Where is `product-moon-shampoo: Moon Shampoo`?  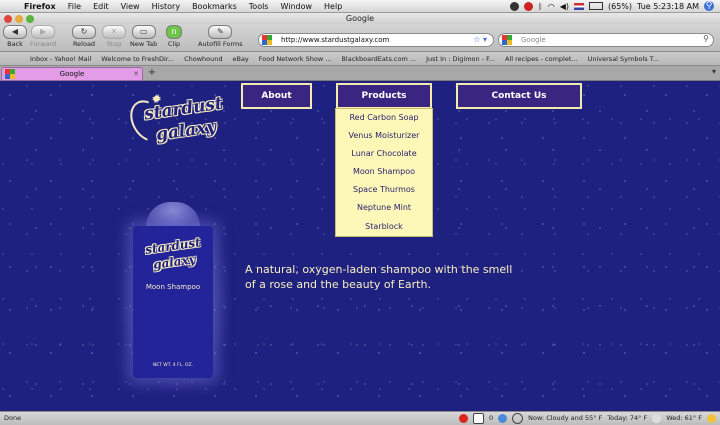 product-moon-shampoo: Moon Shampoo is located at coordinates (384, 172).